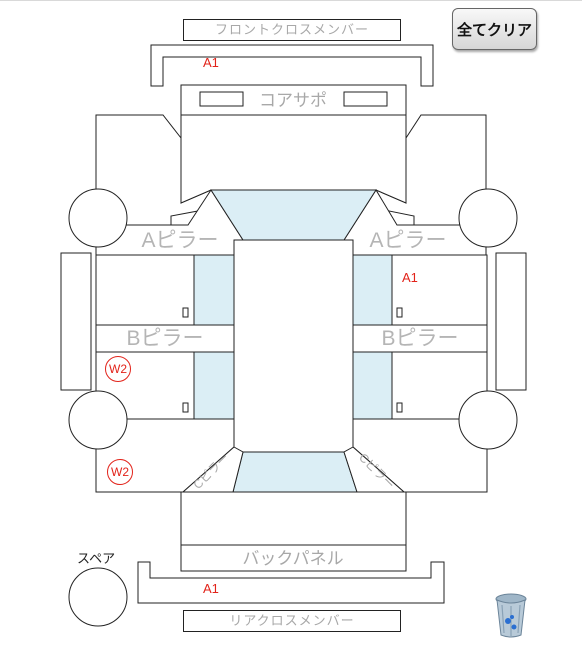 The height and width of the screenshot is (650, 582). What do you see at coordinates (292, 65) in the screenshot?
I see `front-cross-member-bracket` at bounding box center [292, 65].